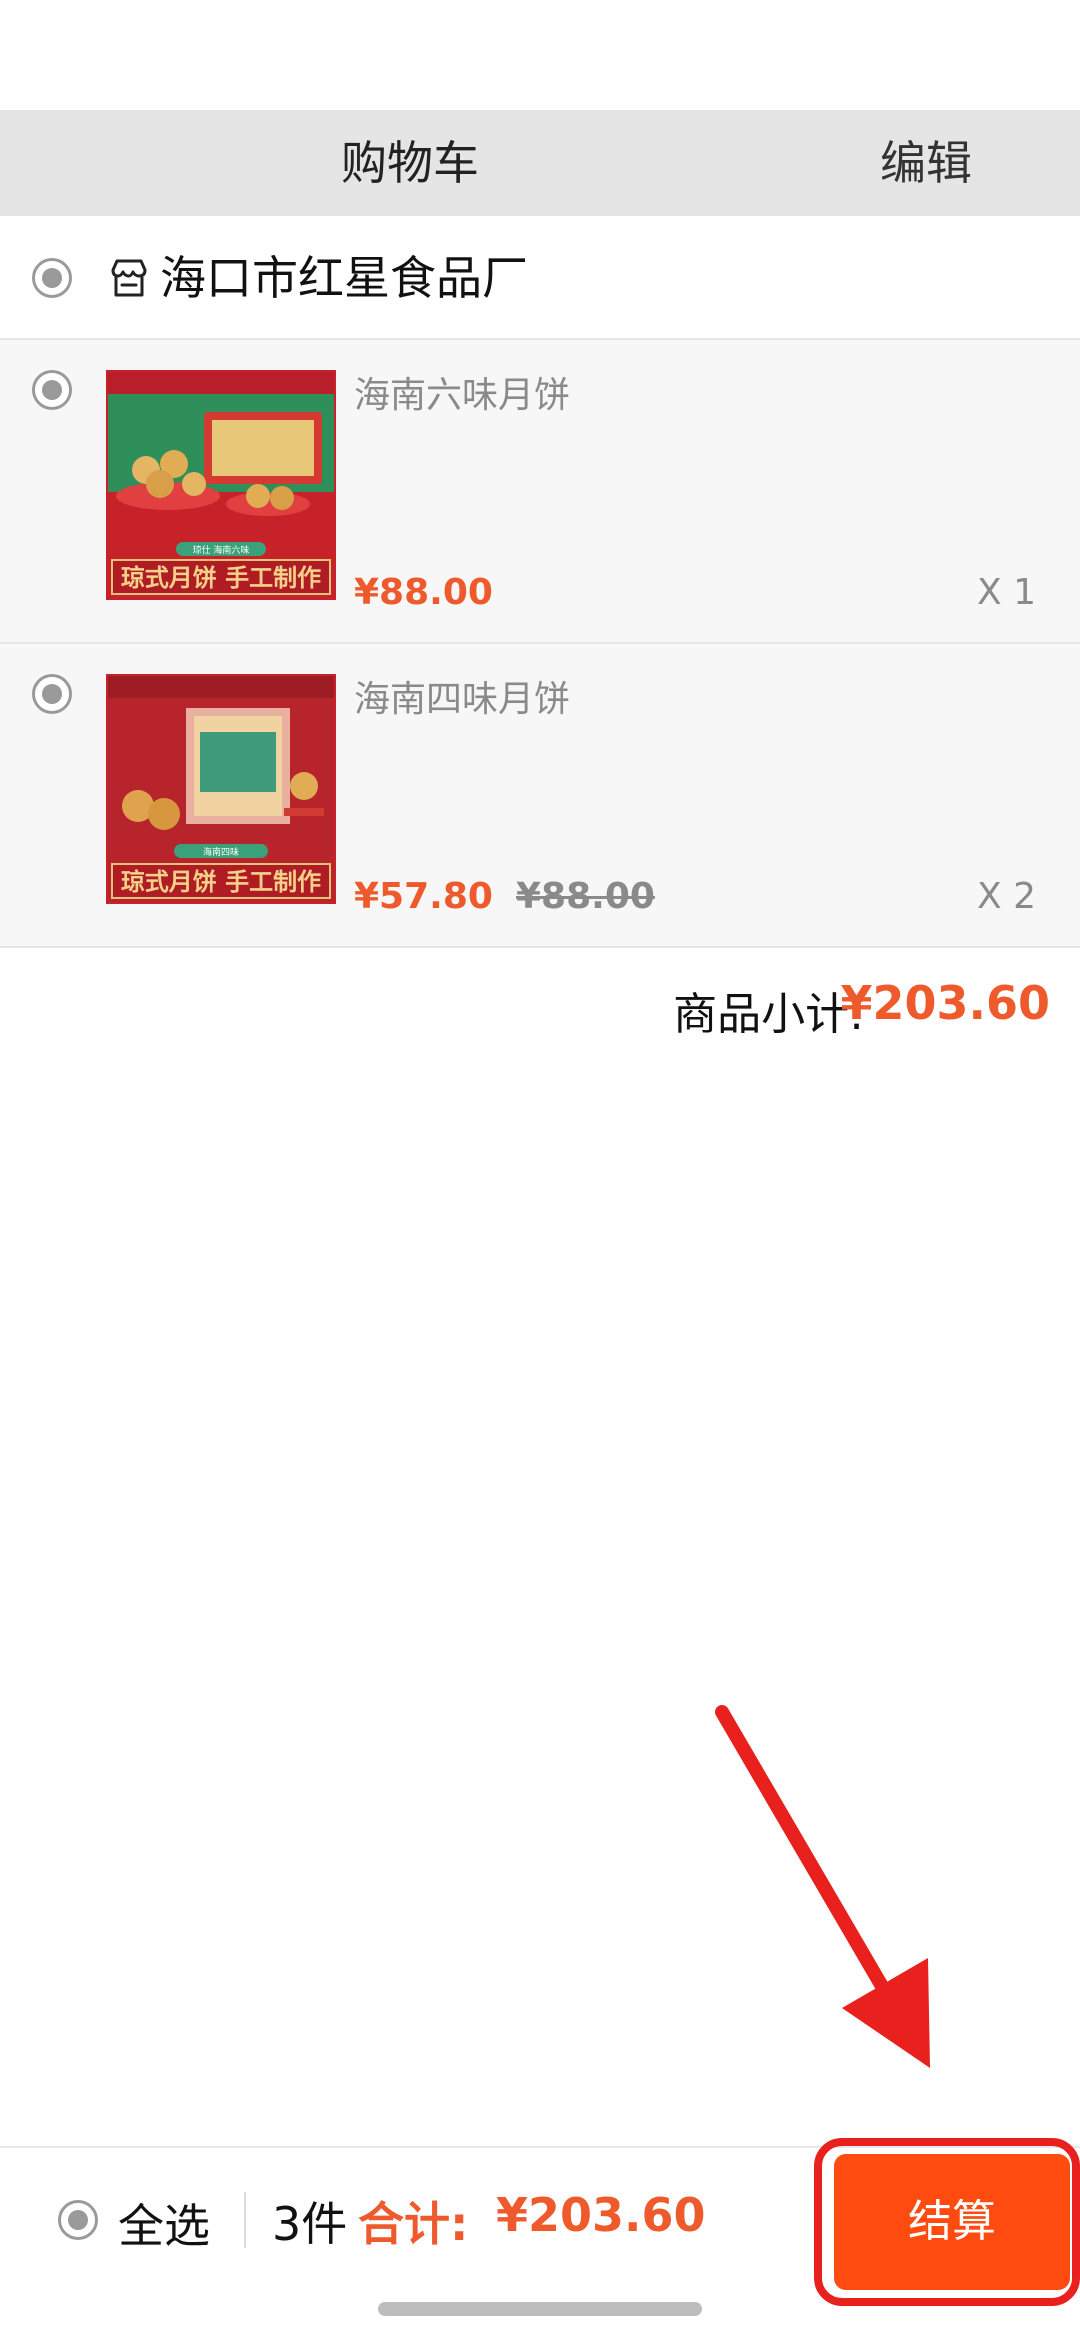 Image resolution: width=1080 pixels, height=2337 pixels. What do you see at coordinates (1006, 592) in the screenshot?
I see `product-quantity: X 1` at bounding box center [1006, 592].